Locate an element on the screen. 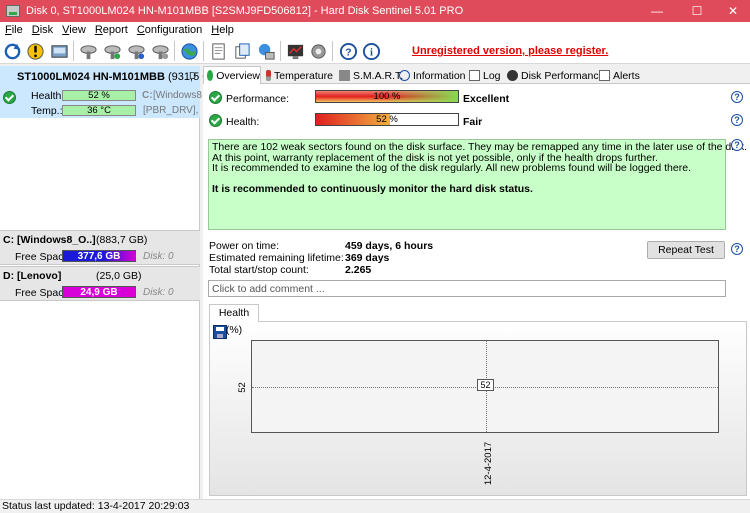 This screenshot has width=750, height=513. tab-alerts: Alerts is located at coordinates (618, 75).